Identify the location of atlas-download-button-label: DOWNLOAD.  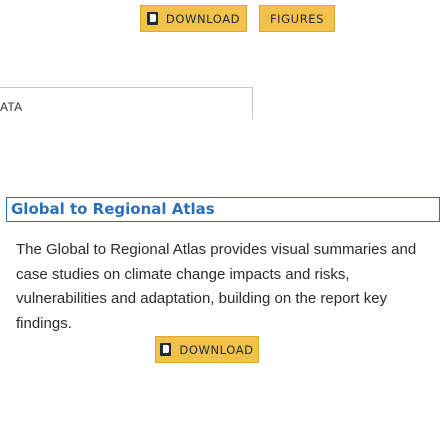
(216, 349).